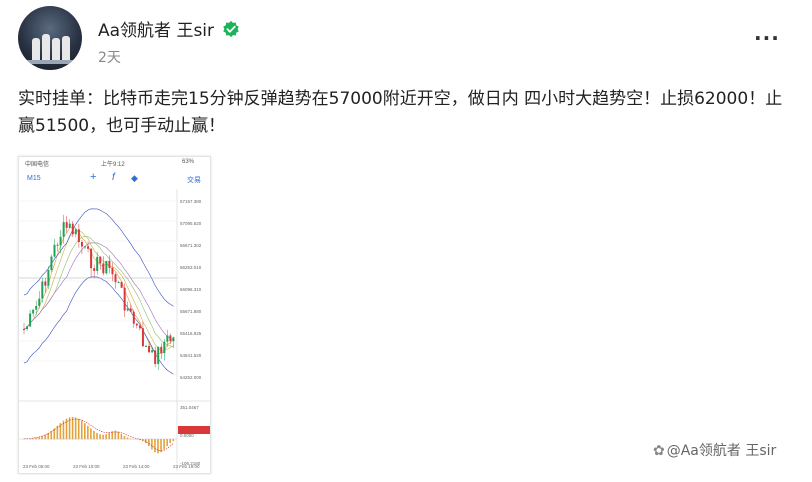  I want to click on price-axis-label: 56263.010, so click(191, 267).